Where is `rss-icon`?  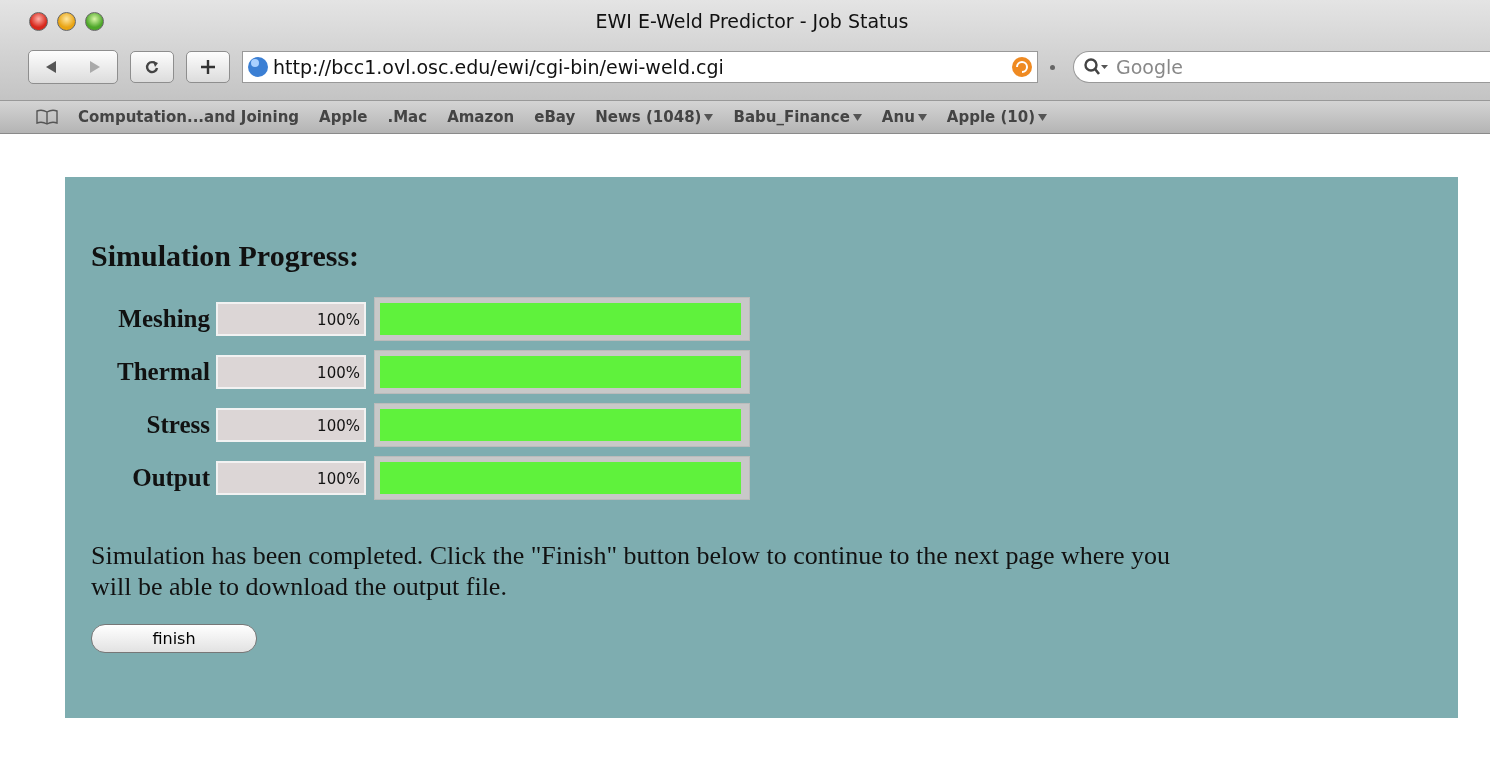 rss-icon is located at coordinates (1022, 67).